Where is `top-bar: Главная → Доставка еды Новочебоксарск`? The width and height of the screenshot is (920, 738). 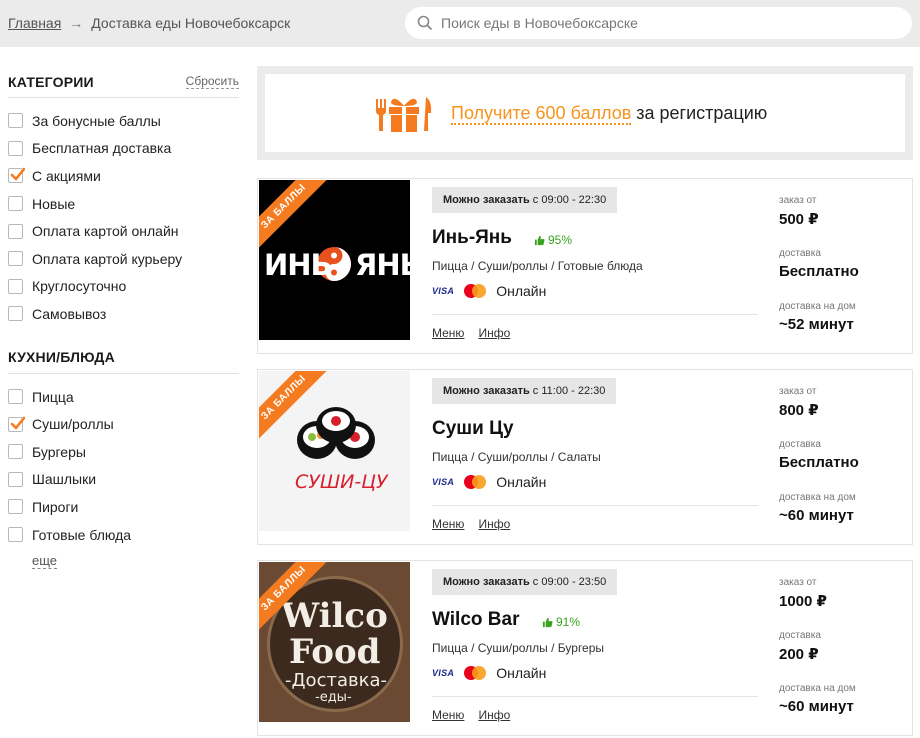
top-bar: Главная → Доставка еды Новочебоксарск is located at coordinates (460, 23).